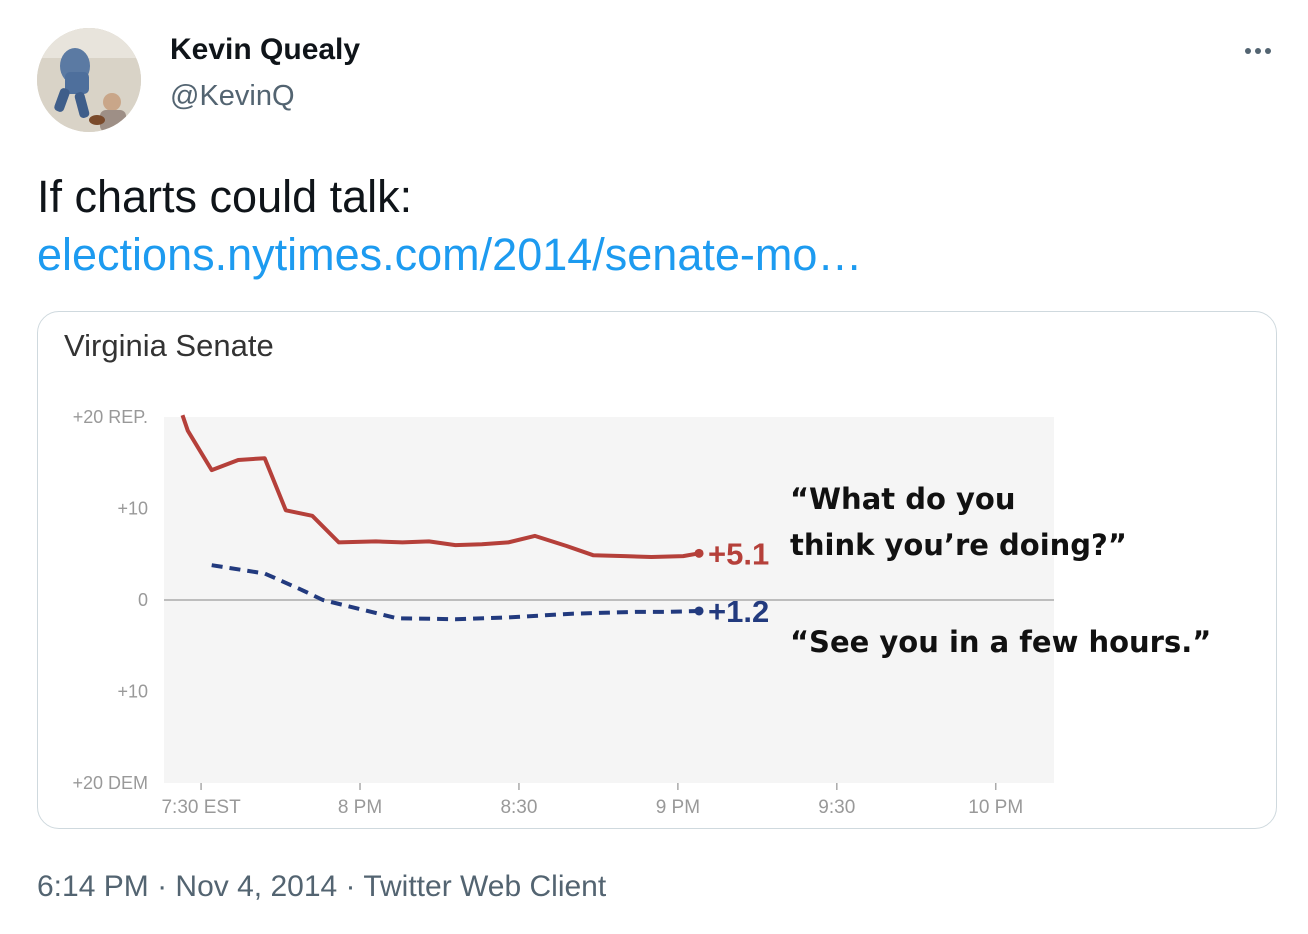 This screenshot has height=934, width=1308. Describe the element at coordinates (958, 545) in the screenshot. I see `annotation-text: think you’re doing?”` at that location.